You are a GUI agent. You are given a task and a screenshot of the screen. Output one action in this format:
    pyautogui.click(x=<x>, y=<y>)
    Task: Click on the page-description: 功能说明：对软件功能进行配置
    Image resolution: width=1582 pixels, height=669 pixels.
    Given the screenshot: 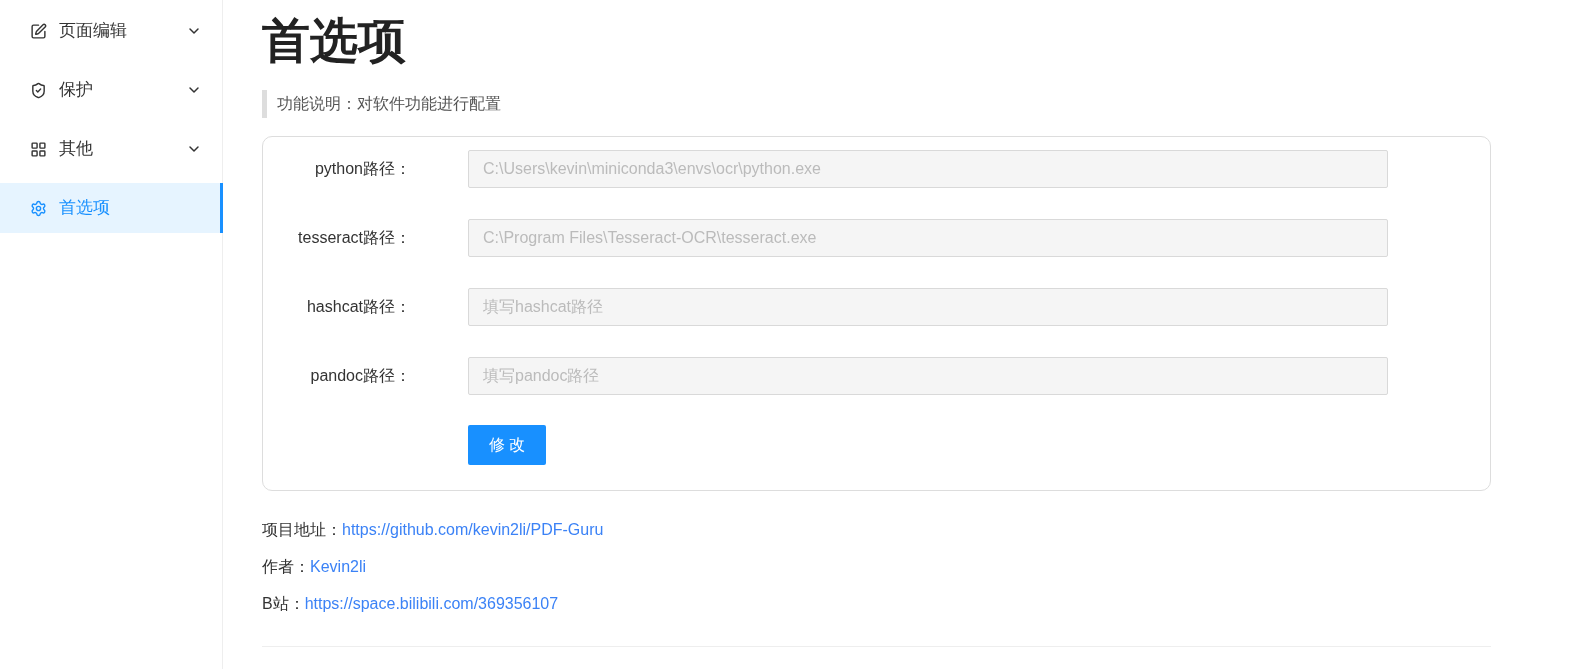 What is the action you would take?
    pyautogui.click(x=381, y=104)
    